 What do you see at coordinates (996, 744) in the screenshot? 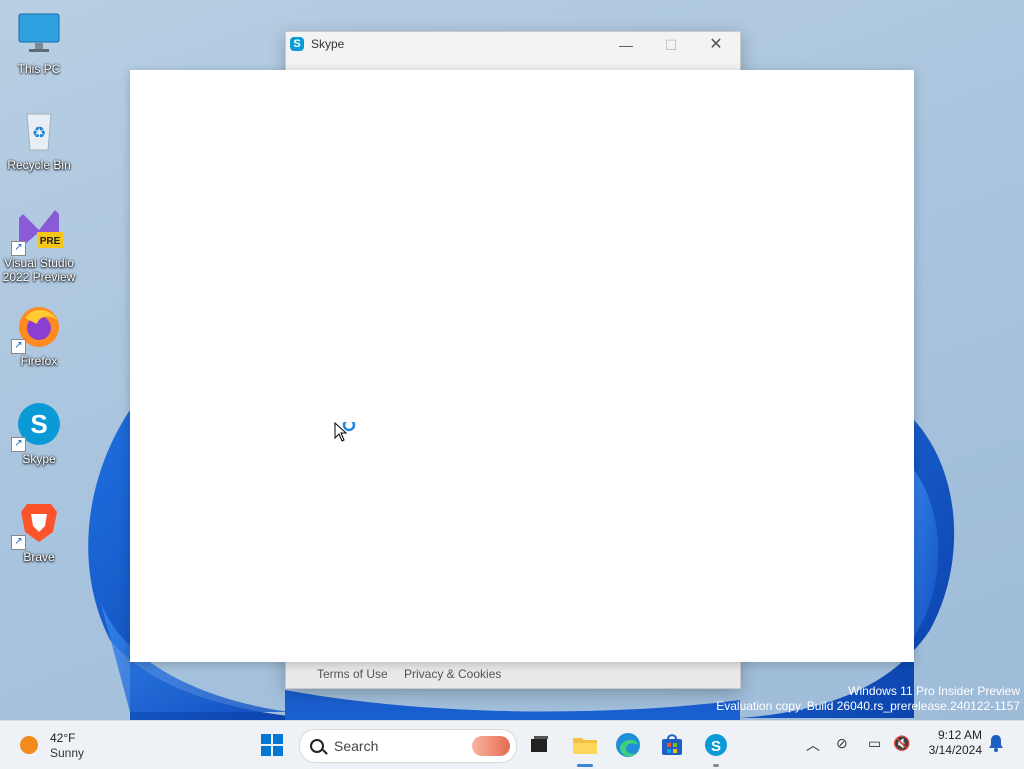
I see `notifications-bell-icon` at bounding box center [996, 744].